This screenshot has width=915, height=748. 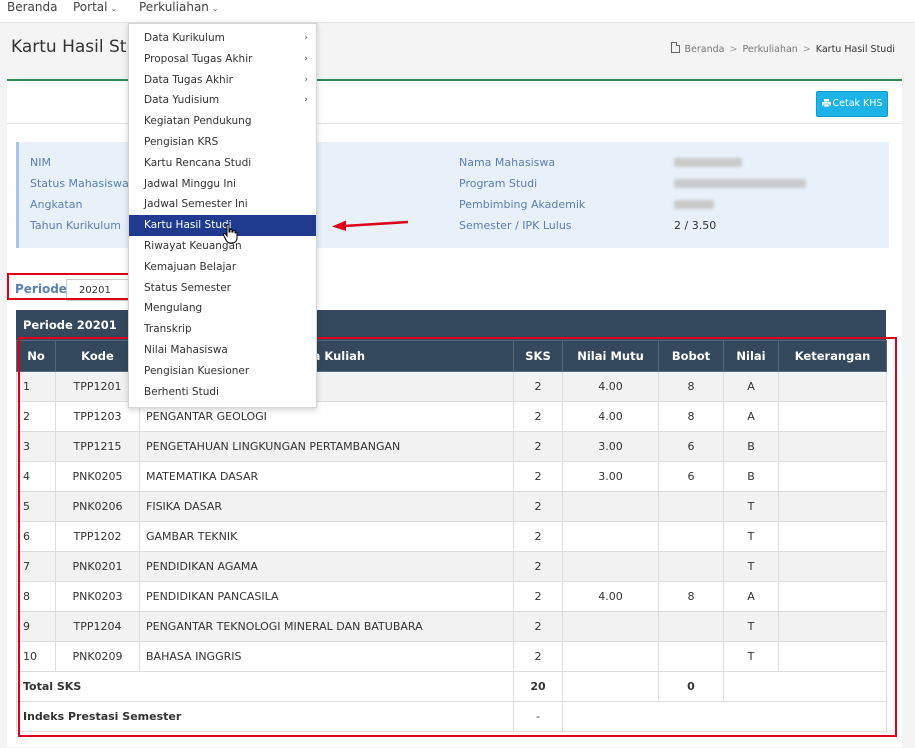 What do you see at coordinates (198, 162) in the screenshot?
I see `menu-item-label: Kartu Rencana Studi` at bounding box center [198, 162].